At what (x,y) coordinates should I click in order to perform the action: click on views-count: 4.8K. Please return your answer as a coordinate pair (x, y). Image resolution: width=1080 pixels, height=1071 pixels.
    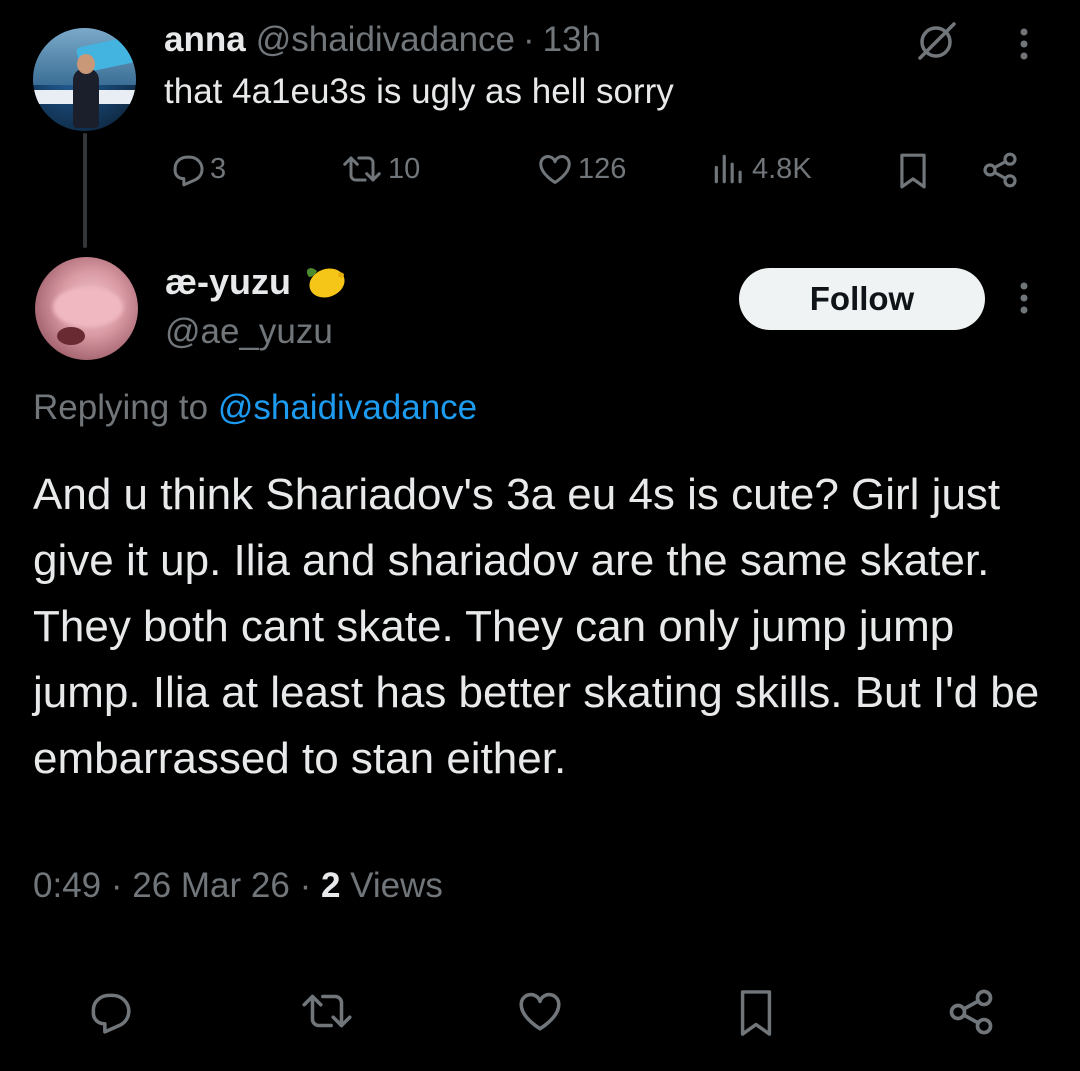
    Looking at the image, I should click on (782, 168).